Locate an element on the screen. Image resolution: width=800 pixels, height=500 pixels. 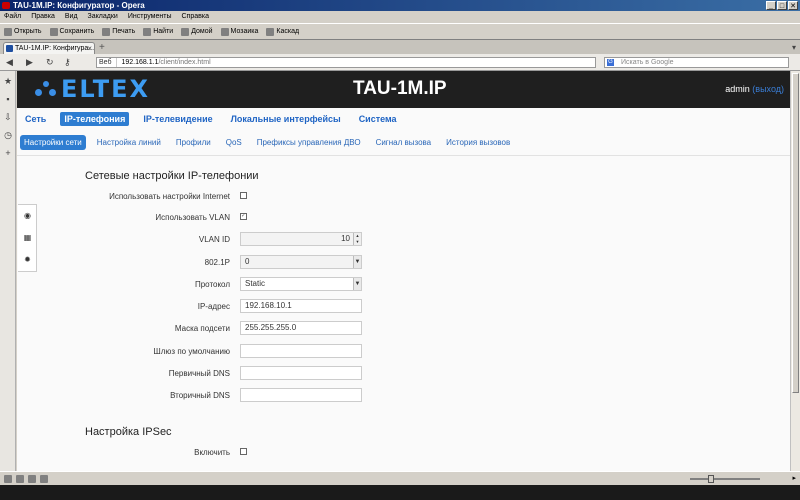
home-button: Домой is located at coordinates (197, 31).